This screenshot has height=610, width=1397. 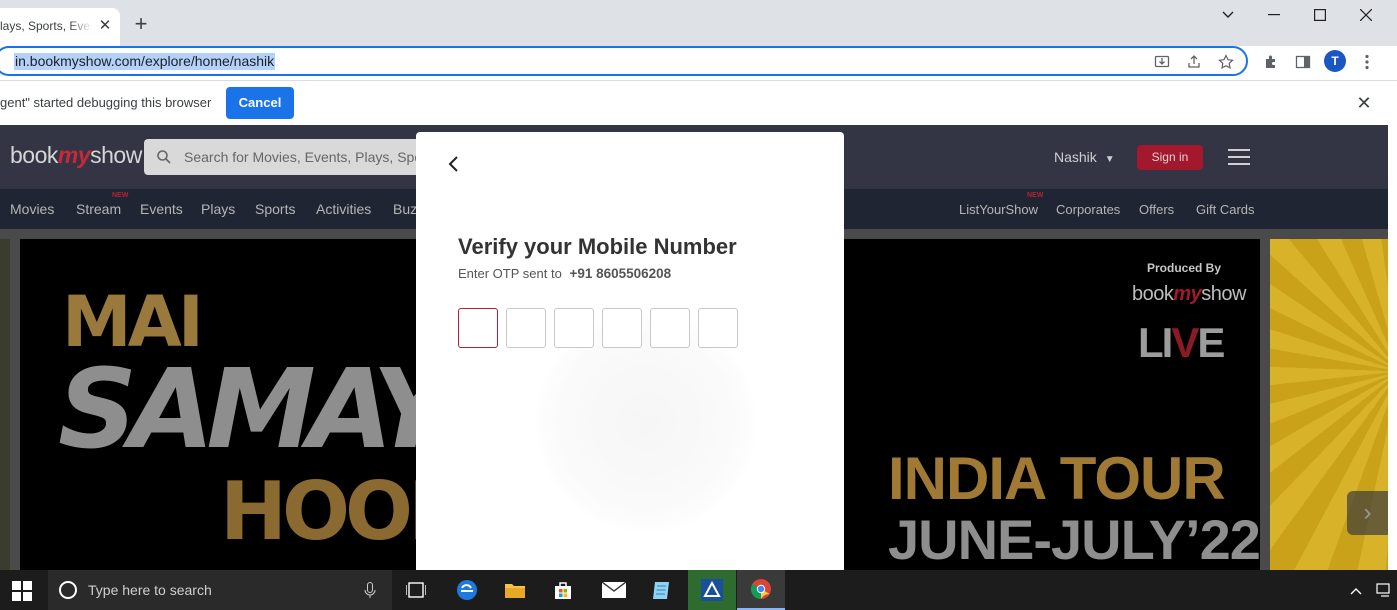 I want to click on banner-tour-dates: JUNE-JULY’22, so click(x=1074, y=539).